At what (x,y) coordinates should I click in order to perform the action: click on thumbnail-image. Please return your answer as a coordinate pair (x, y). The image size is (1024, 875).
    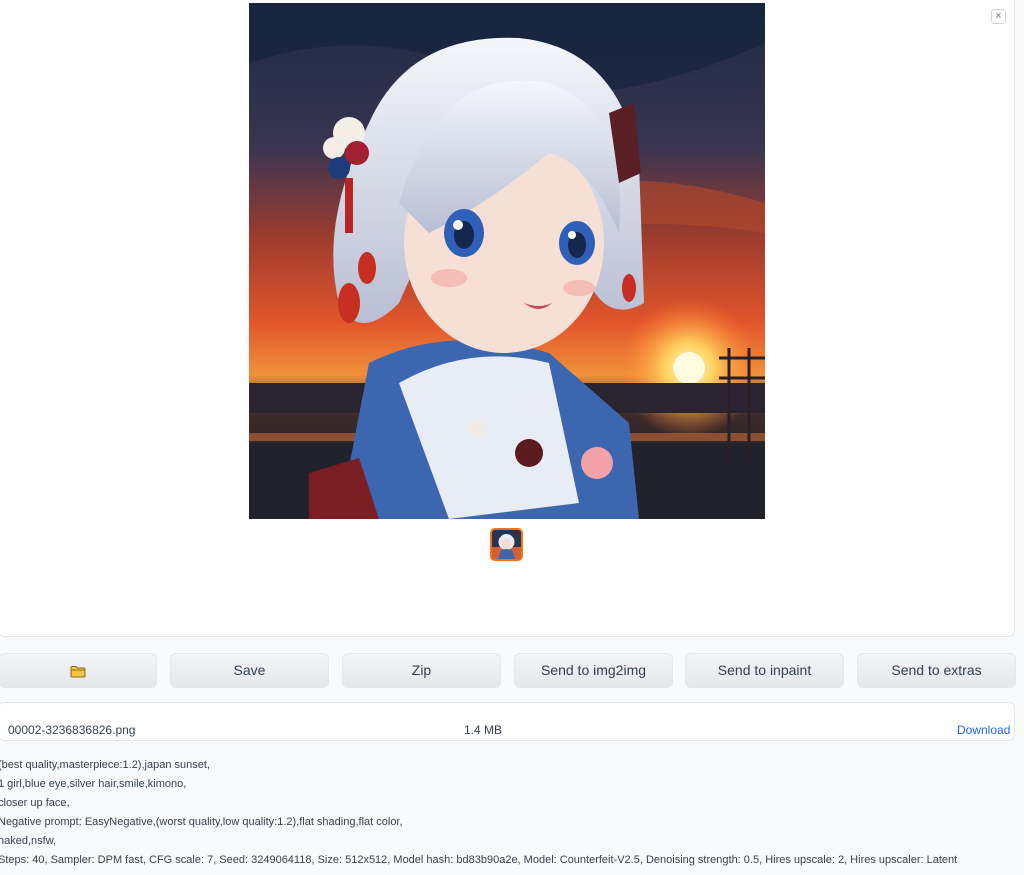
    Looking at the image, I should click on (506, 544).